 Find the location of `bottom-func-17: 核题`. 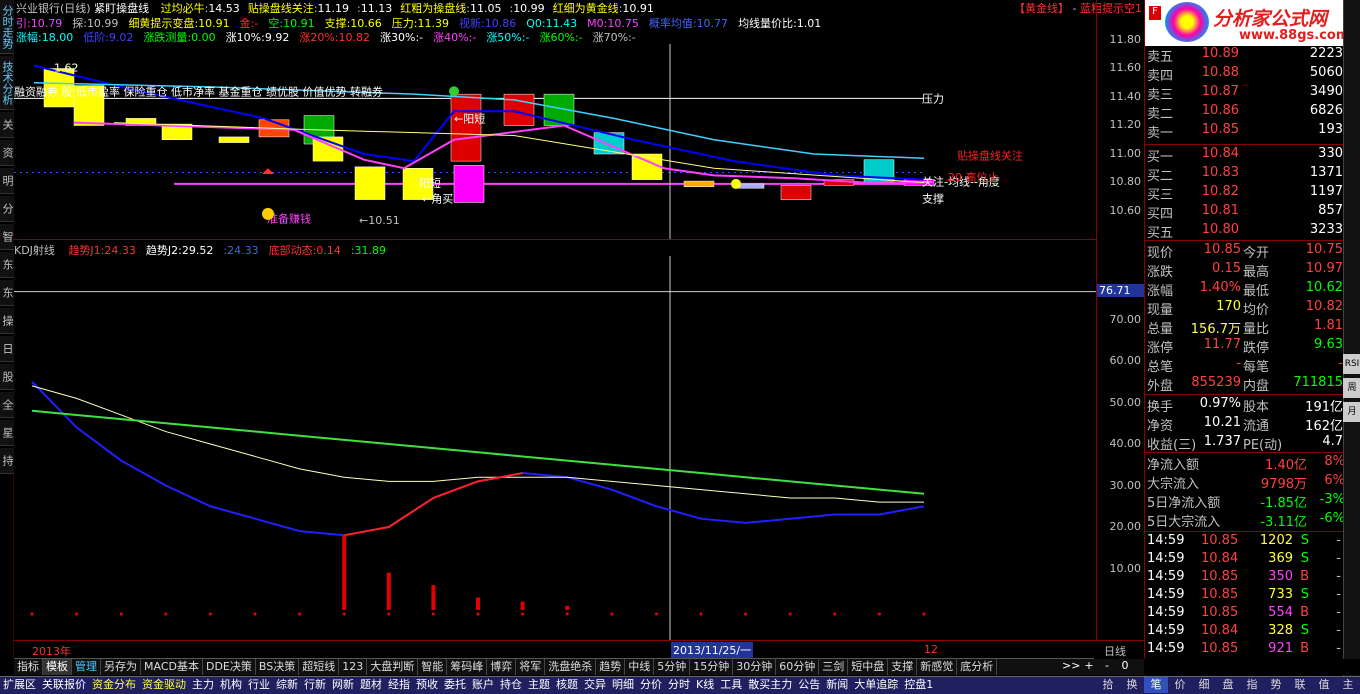

bottom-func-17: 核题 is located at coordinates (567, 685).